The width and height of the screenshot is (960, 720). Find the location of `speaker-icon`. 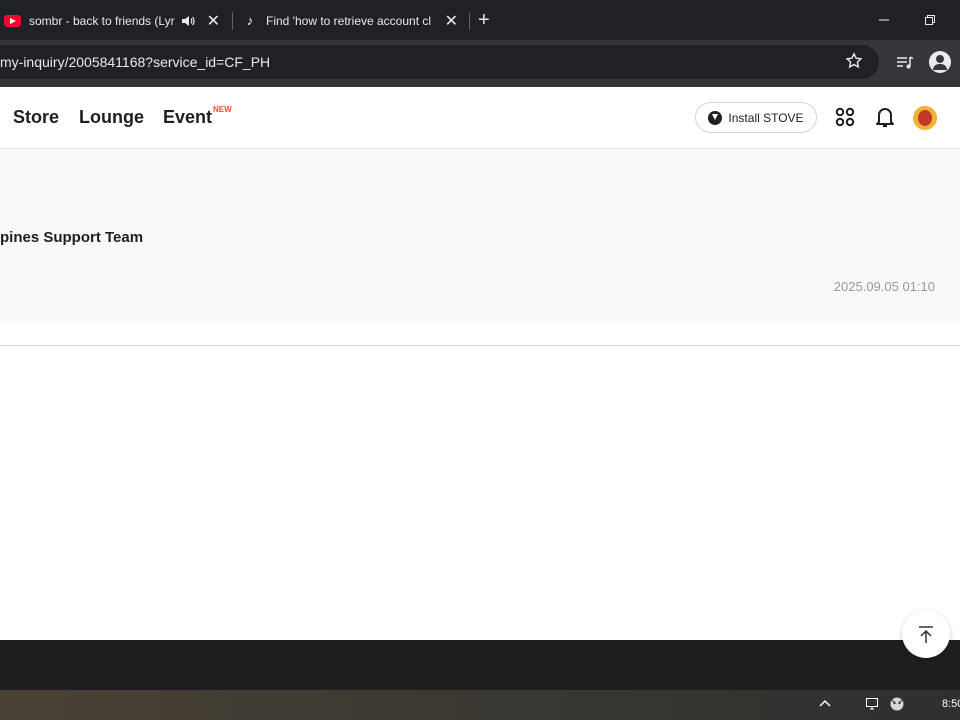

speaker-icon is located at coordinates (188, 21).